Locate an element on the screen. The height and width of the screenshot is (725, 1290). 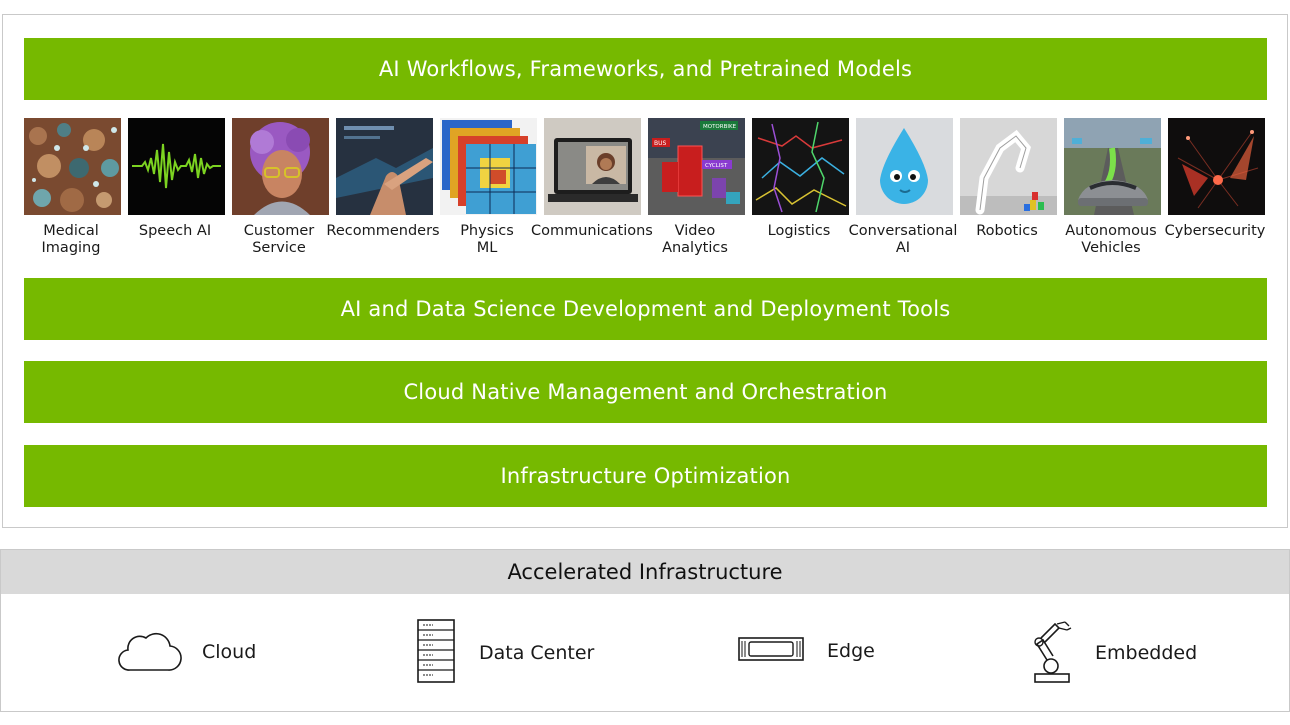
infra-item-data-center: Data Center is located at coordinates (504, 653).